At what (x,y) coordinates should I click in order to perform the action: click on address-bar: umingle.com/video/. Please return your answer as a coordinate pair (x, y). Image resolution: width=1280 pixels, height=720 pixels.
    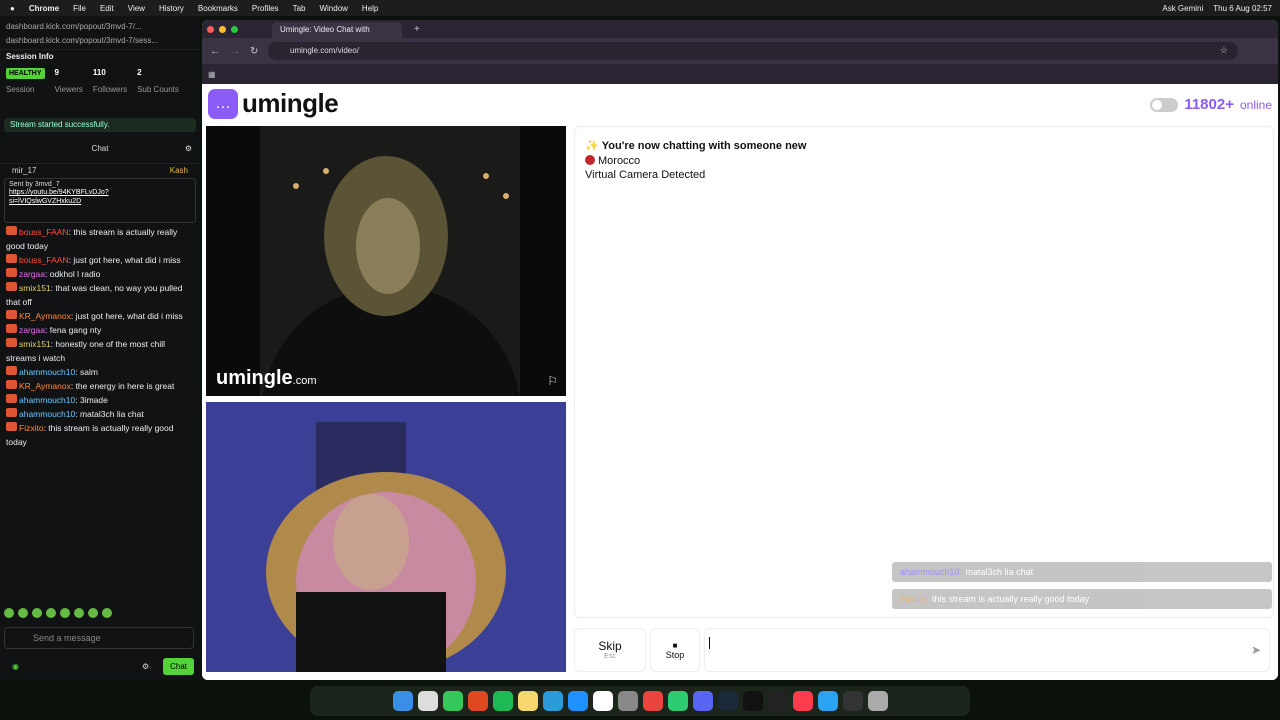
    Looking at the image, I should click on (753, 51).